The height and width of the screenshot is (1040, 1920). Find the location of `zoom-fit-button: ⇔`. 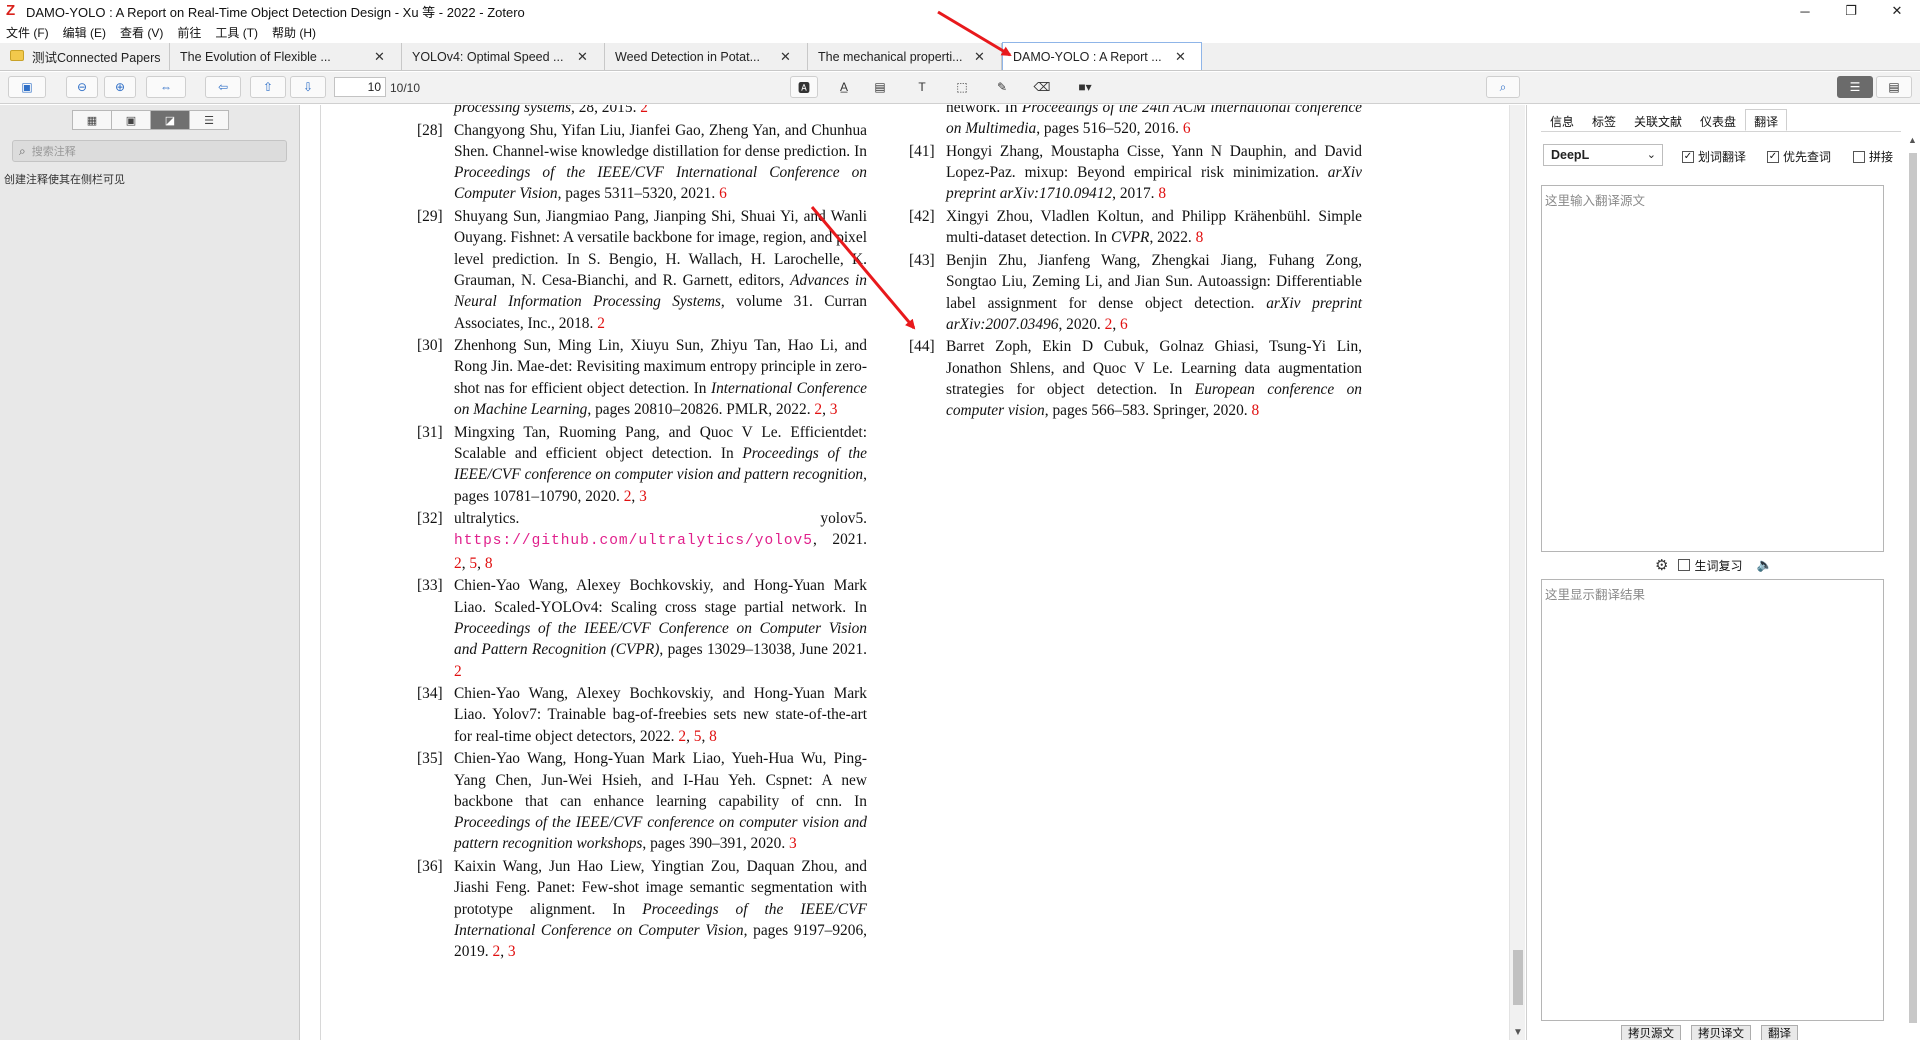

zoom-fit-button: ⇔ is located at coordinates (166, 87).